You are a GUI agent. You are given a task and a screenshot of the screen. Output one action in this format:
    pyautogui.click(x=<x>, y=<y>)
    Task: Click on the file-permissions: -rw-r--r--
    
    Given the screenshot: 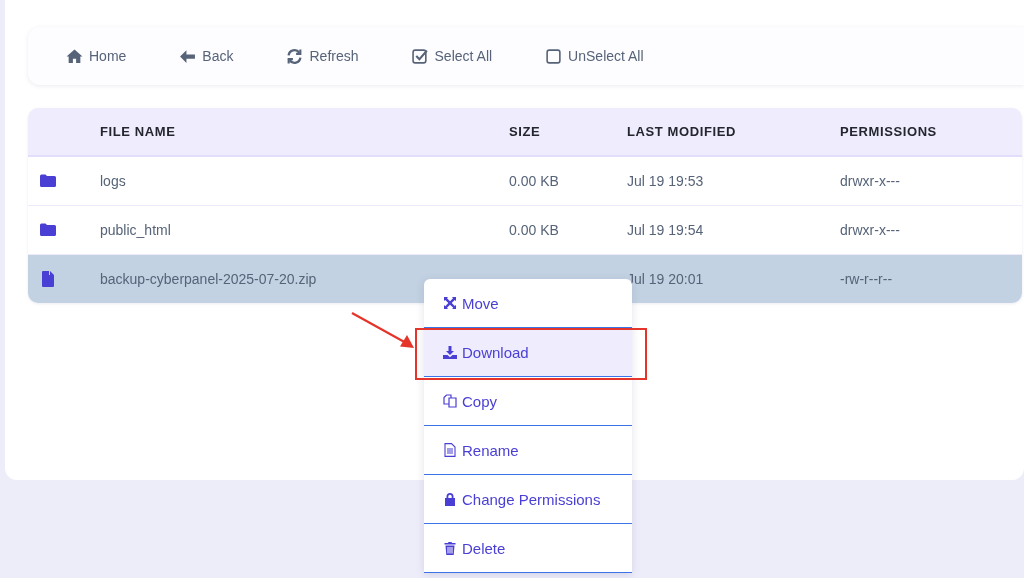 What is the action you would take?
    pyautogui.click(x=866, y=279)
    